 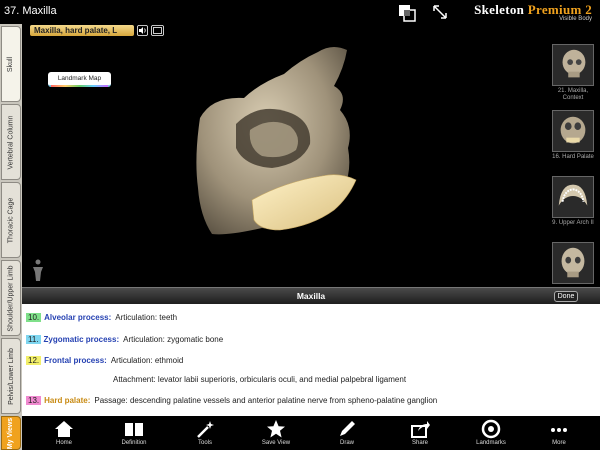 What do you see at coordinates (346, 443) in the screenshot?
I see `toolbar-label: Draw` at bounding box center [346, 443].